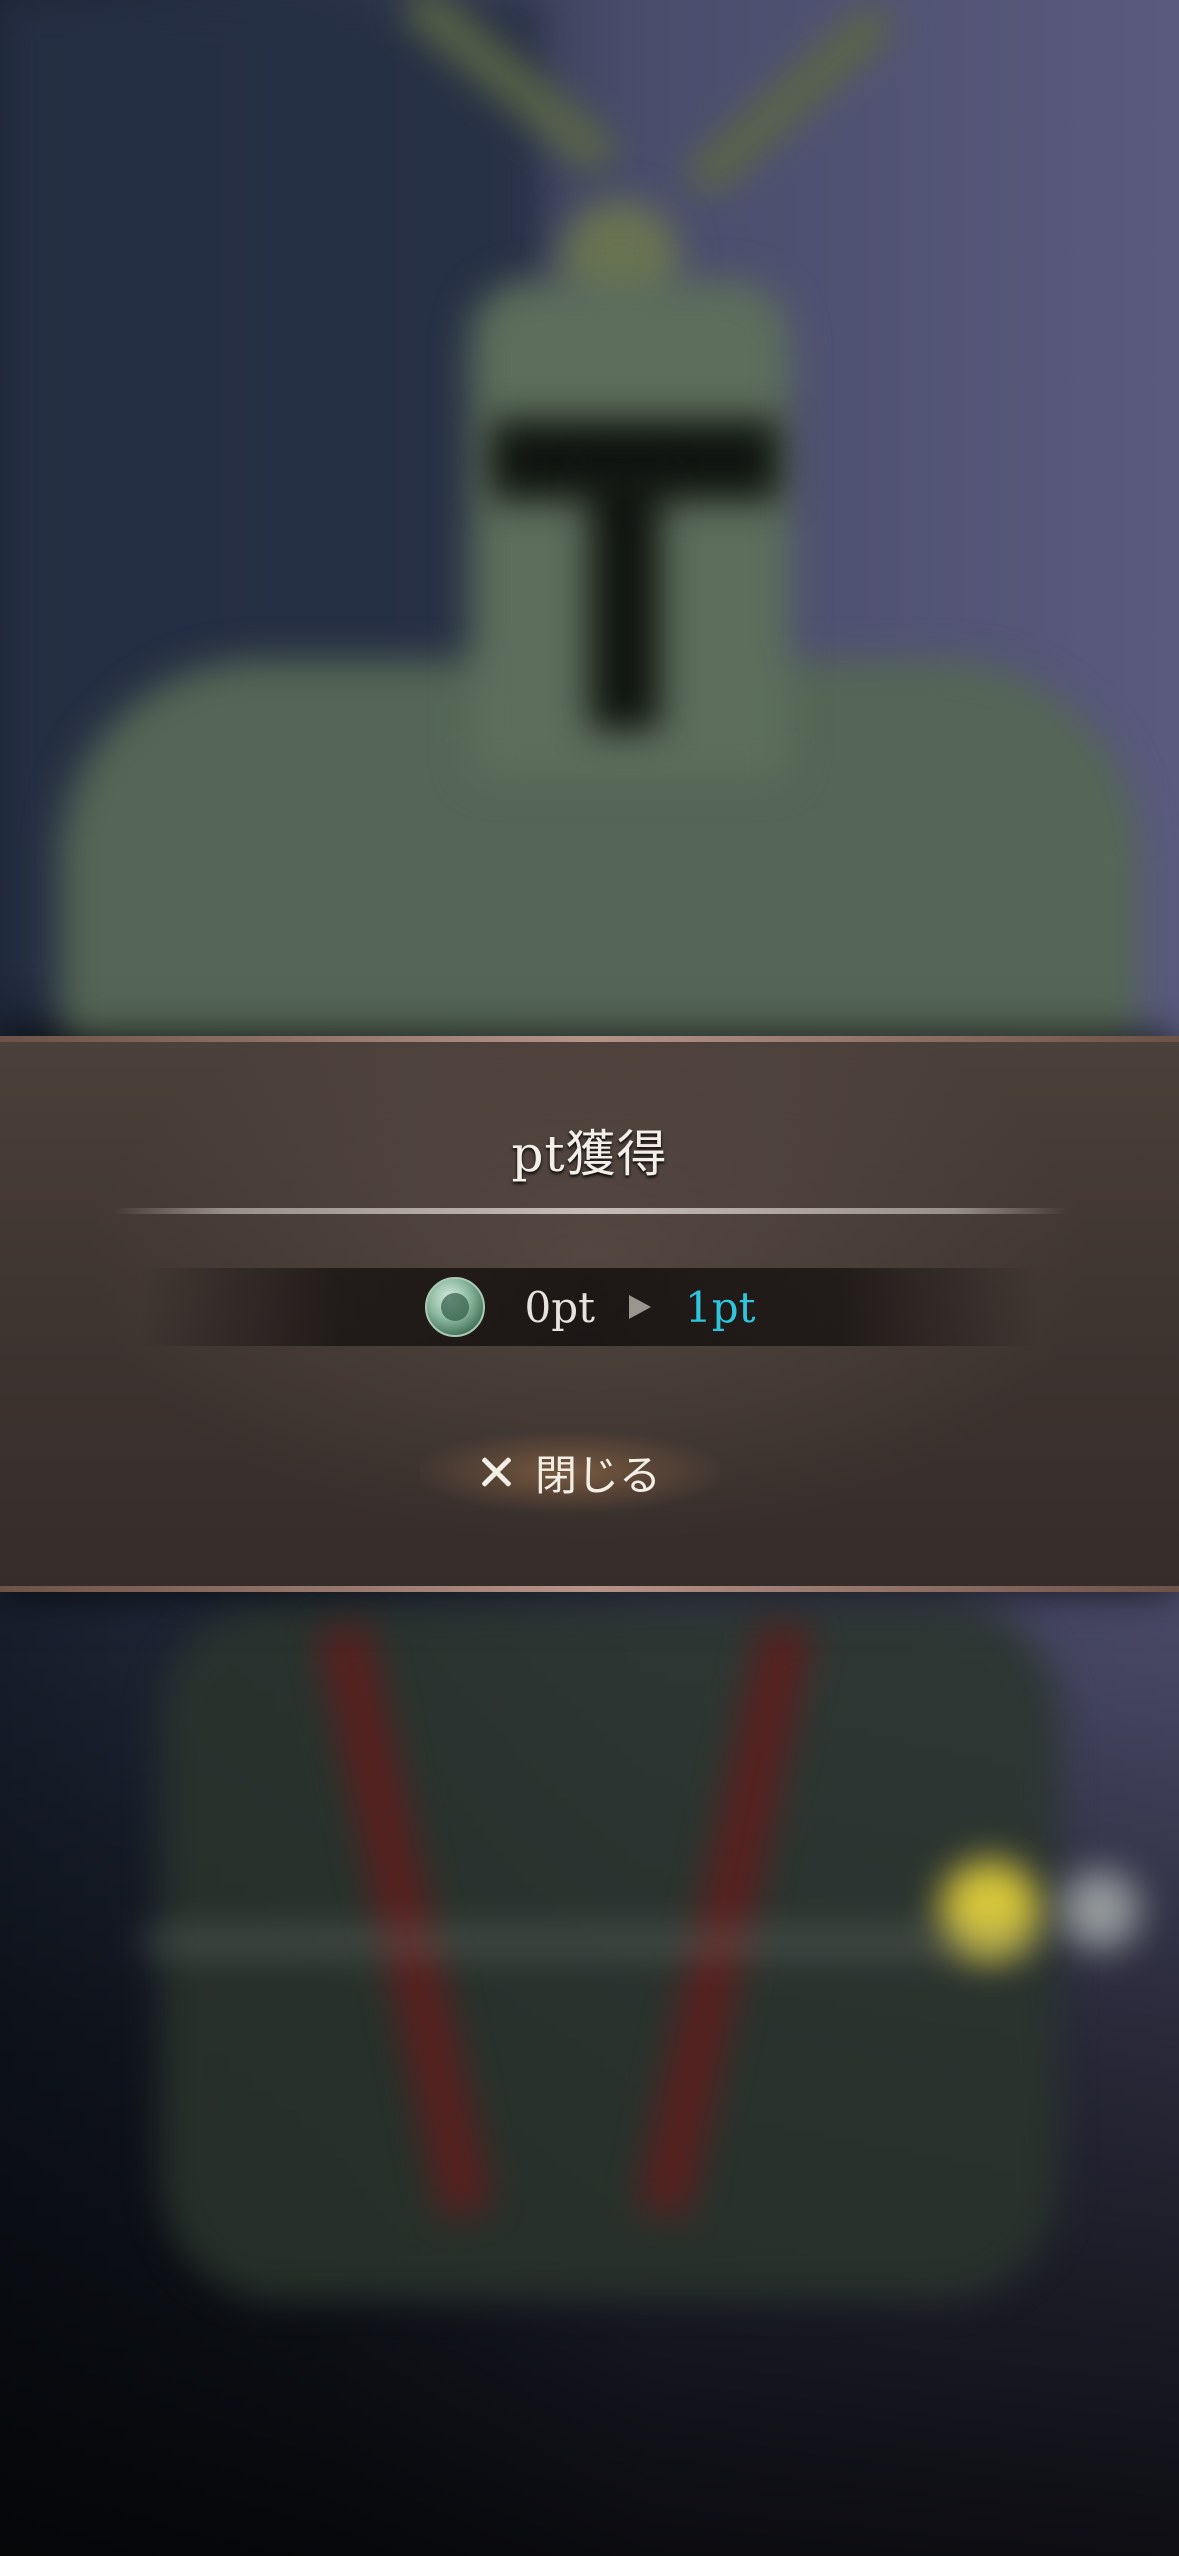  What do you see at coordinates (589, 1211) in the screenshot?
I see `title-divider` at bounding box center [589, 1211].